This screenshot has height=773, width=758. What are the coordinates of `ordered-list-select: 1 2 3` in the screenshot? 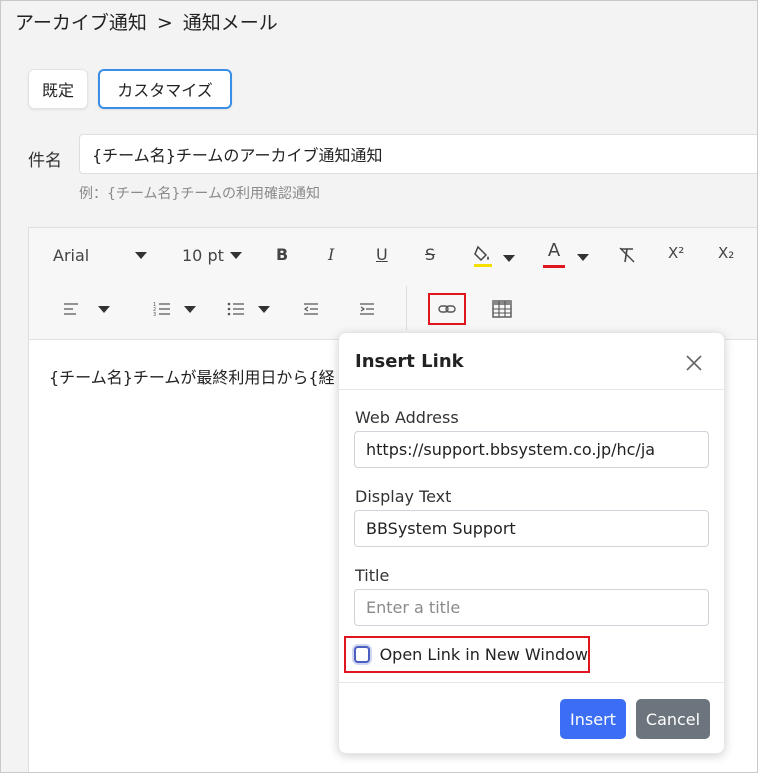 It's located at (174, 309).